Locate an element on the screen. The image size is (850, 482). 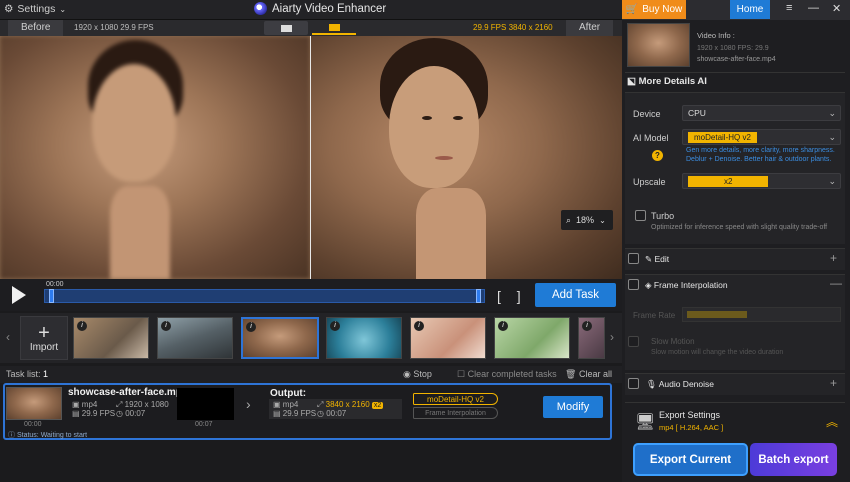
side-by-side-toggle is located at coordinates (334, 28).